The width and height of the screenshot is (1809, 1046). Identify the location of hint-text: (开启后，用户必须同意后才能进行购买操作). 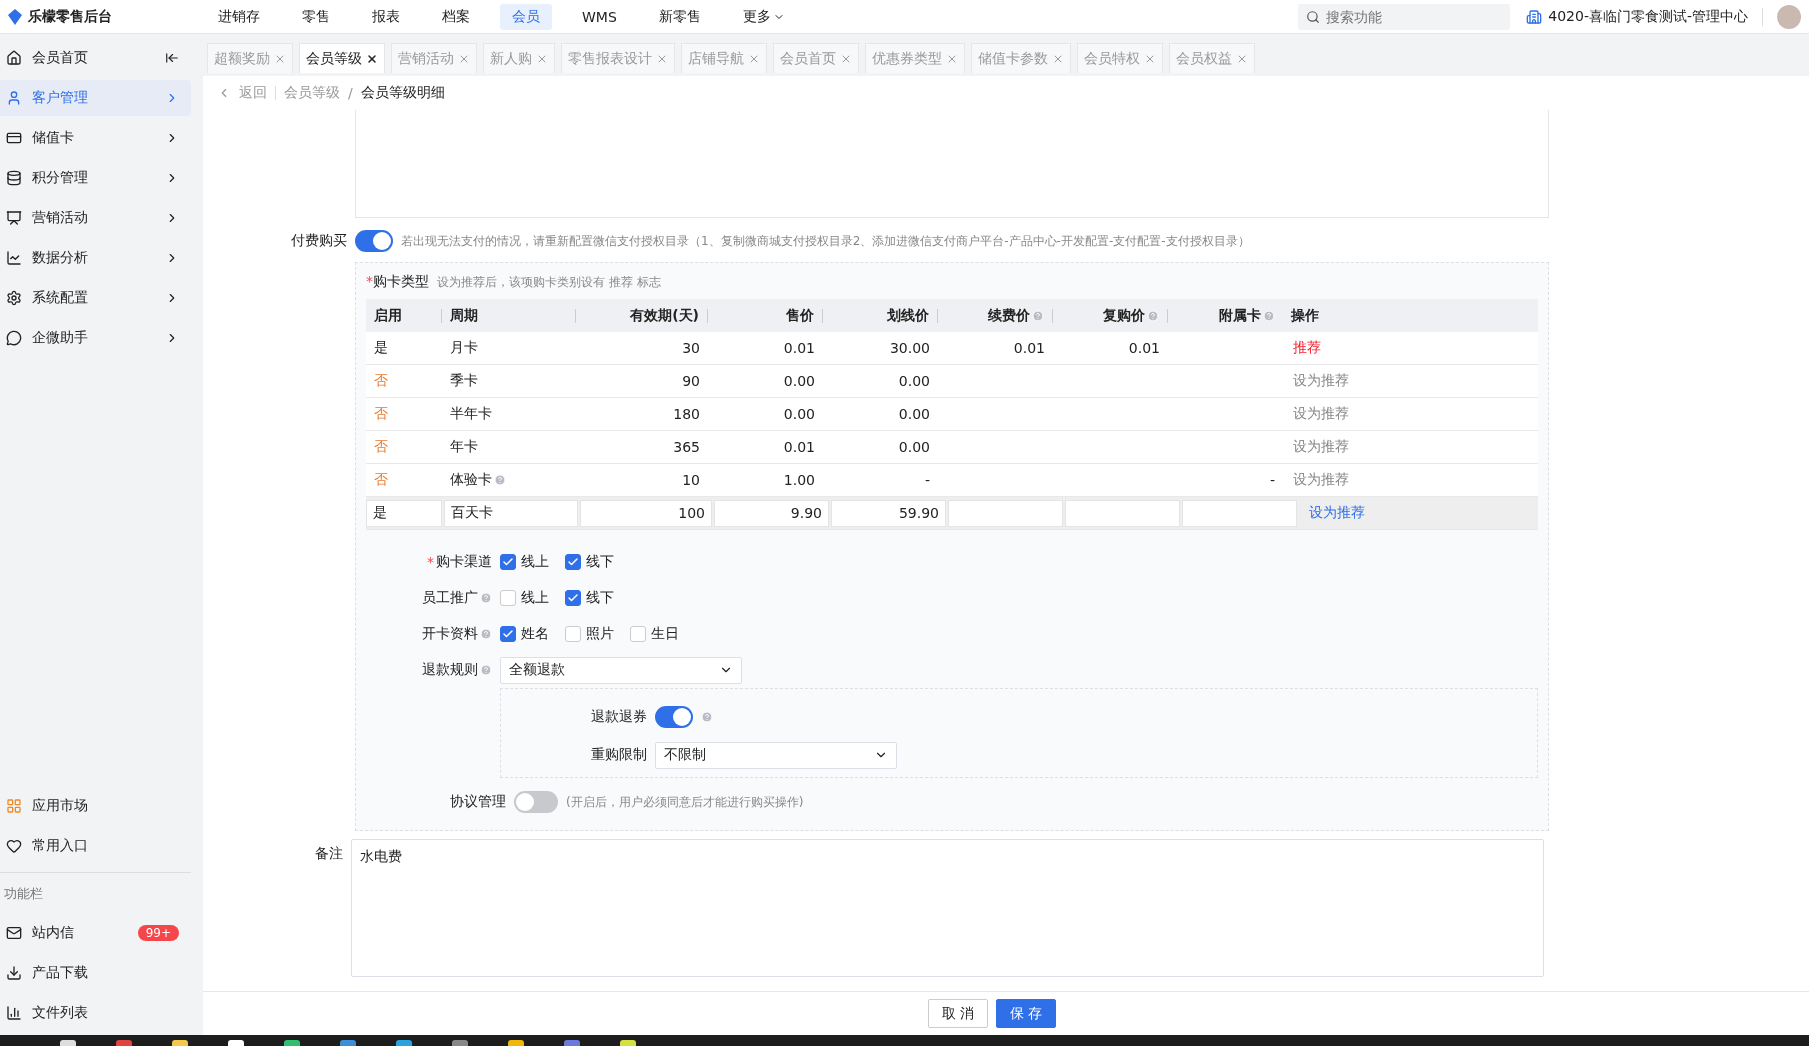
(685, 802).